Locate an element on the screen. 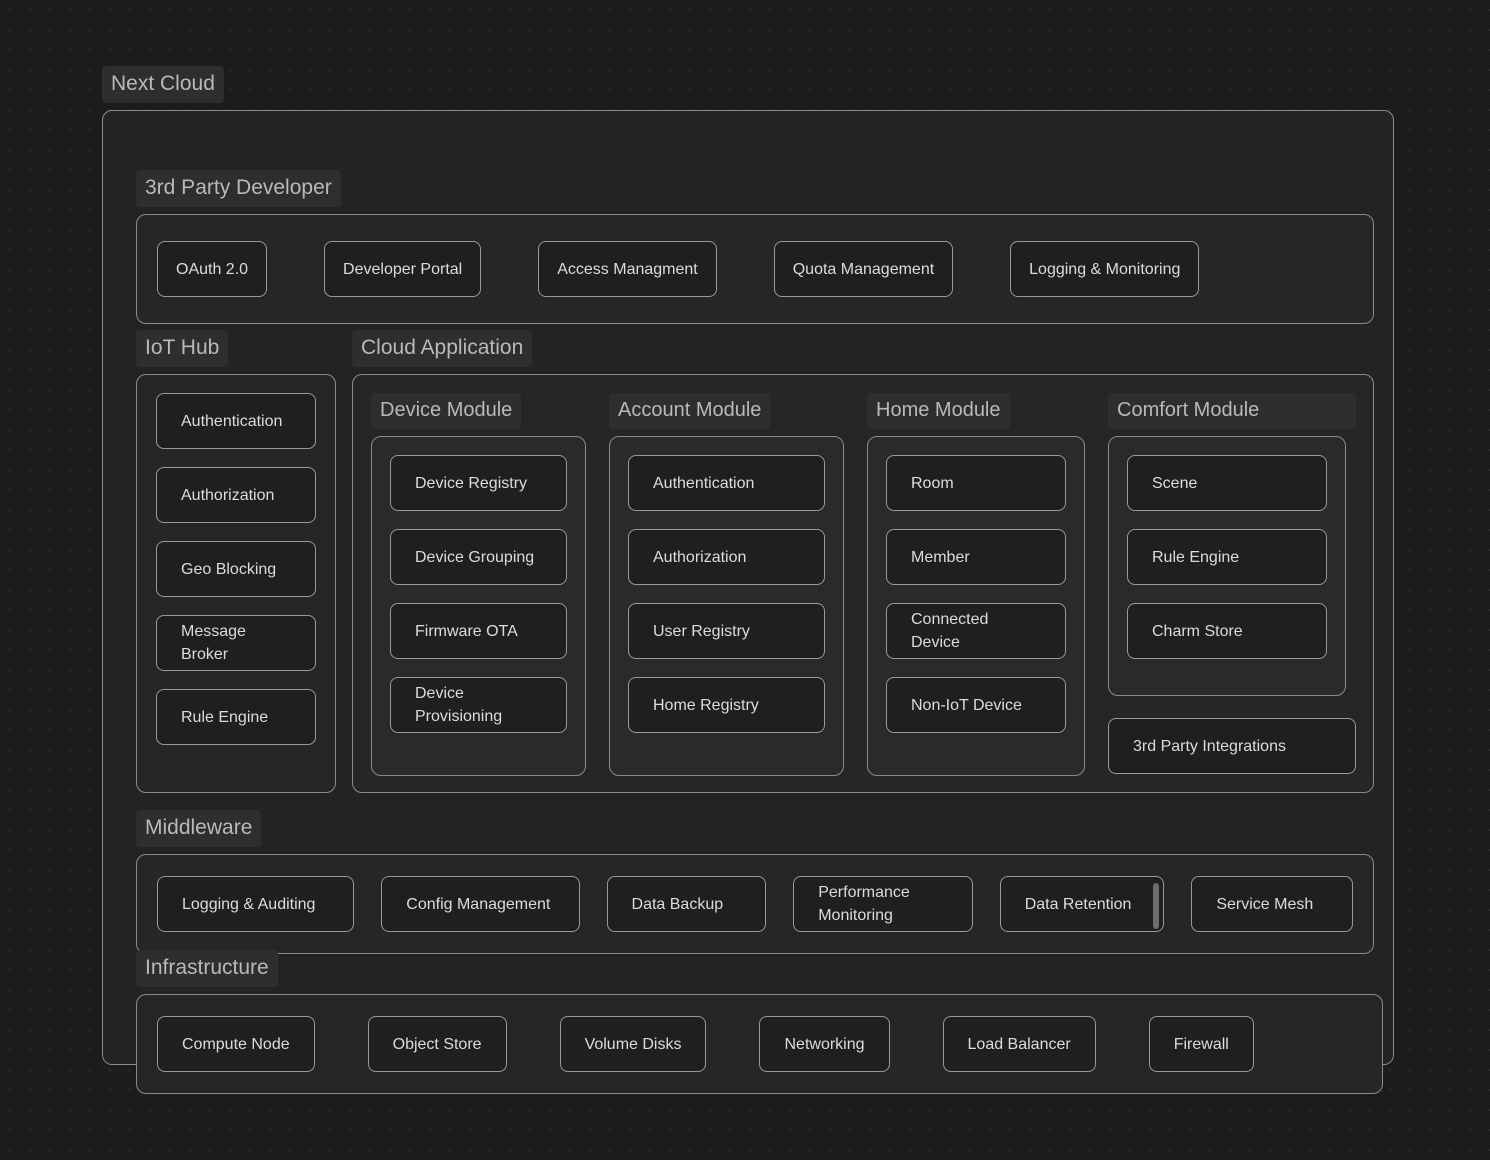 This screenshot has width=1490, height=1160. node-label: Firewall is located at coordinates (1201, 1044).